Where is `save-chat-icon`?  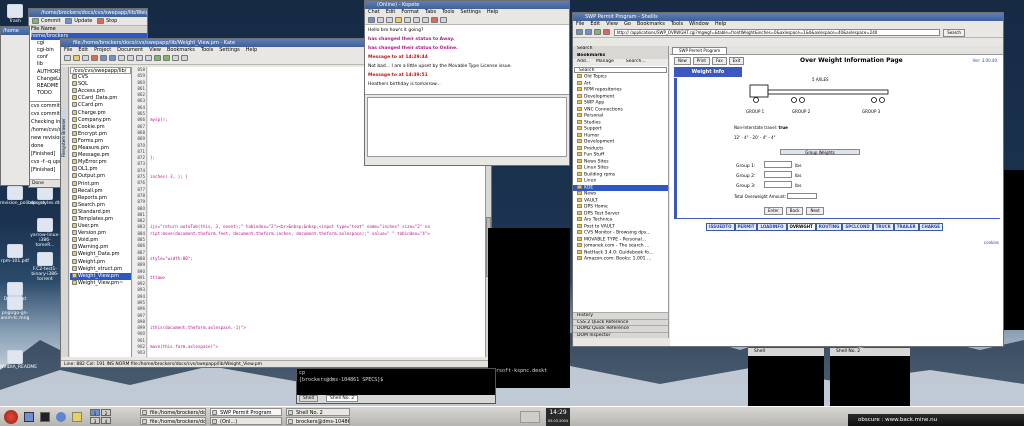 save-chat-icon is located at coordinates (380, 20).